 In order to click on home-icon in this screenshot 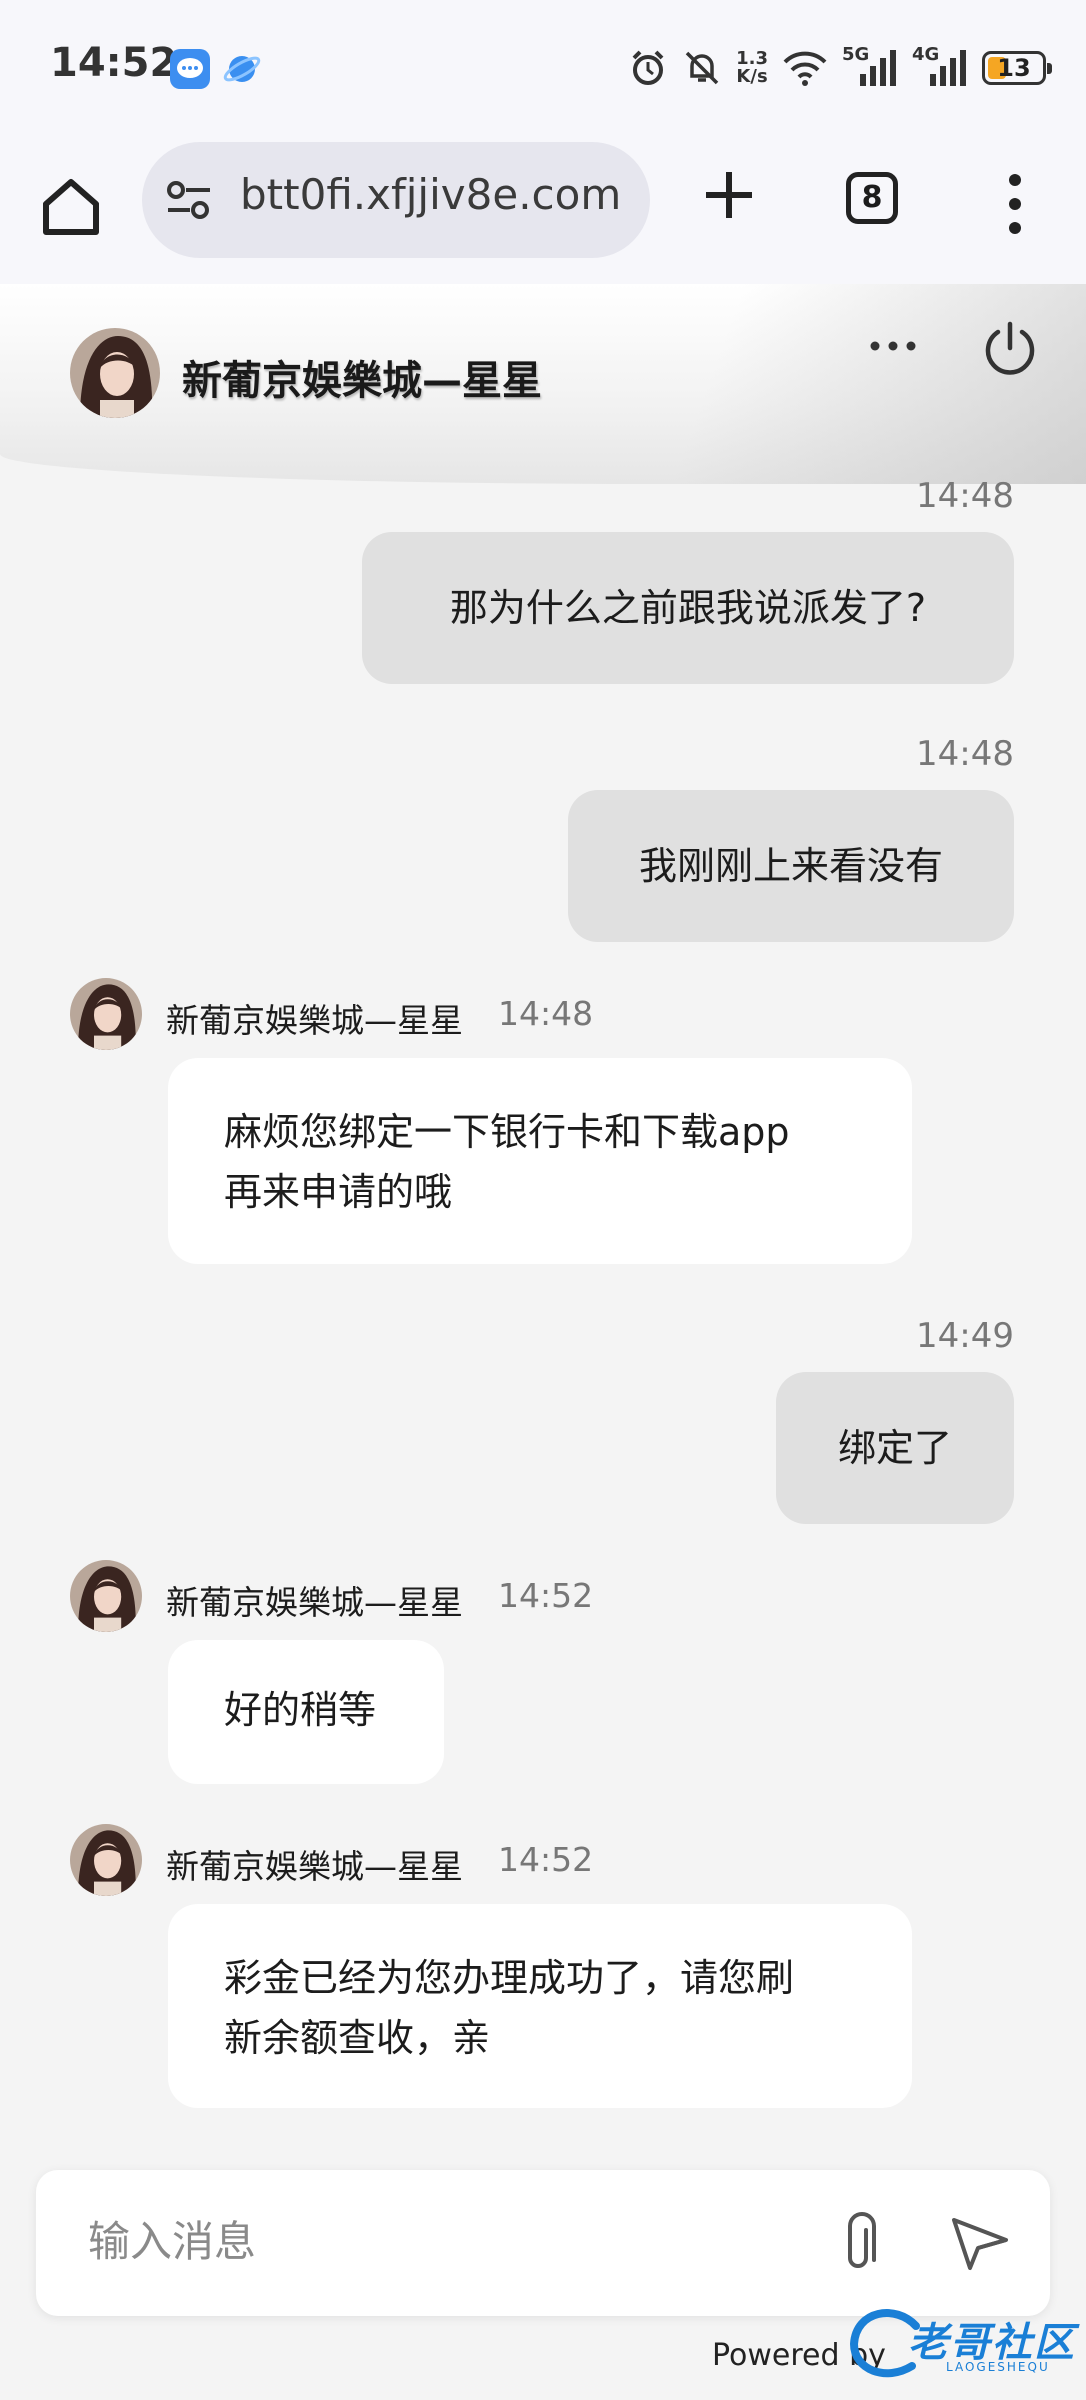, I will do `click(71, 207)`.